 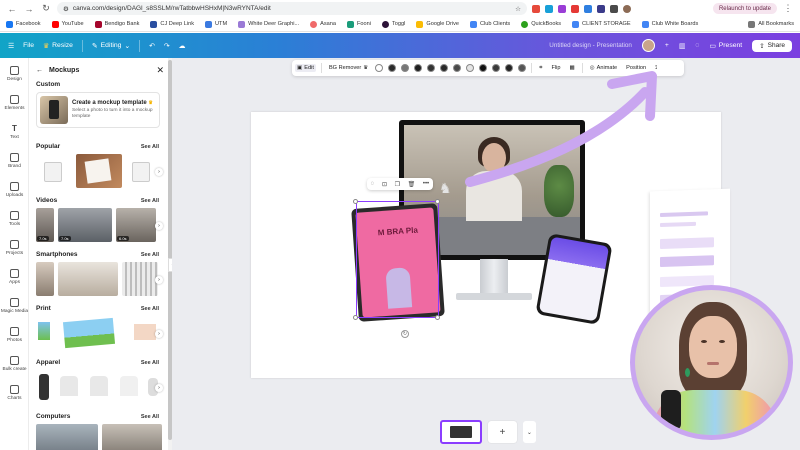 What do you see at coordinates (682, 46) in the screenshot?
I see `insights-icon: ▥` at bounding box center [682, 46].